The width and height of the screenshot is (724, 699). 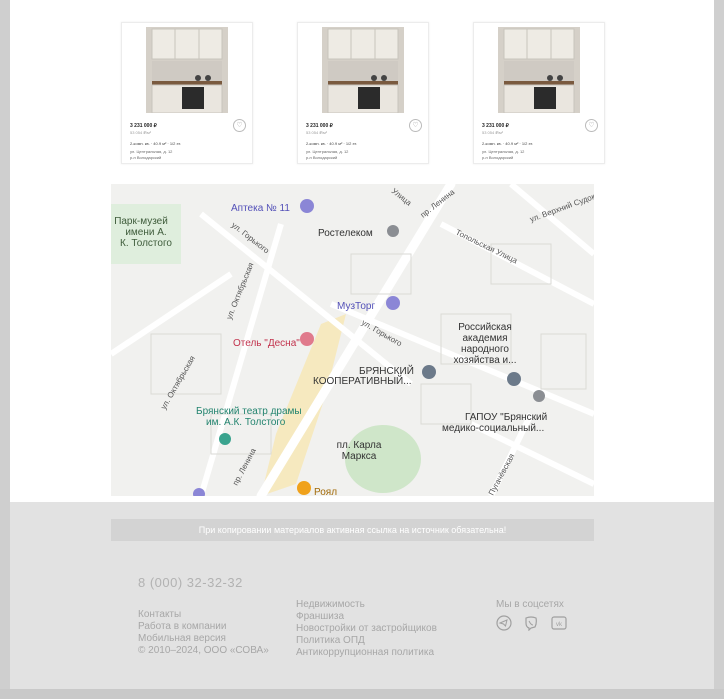 What do you see at coordinates (485, 349) in the screenshot?
I see `map-label-academy-3: народного` at bounding box center [485, 349].